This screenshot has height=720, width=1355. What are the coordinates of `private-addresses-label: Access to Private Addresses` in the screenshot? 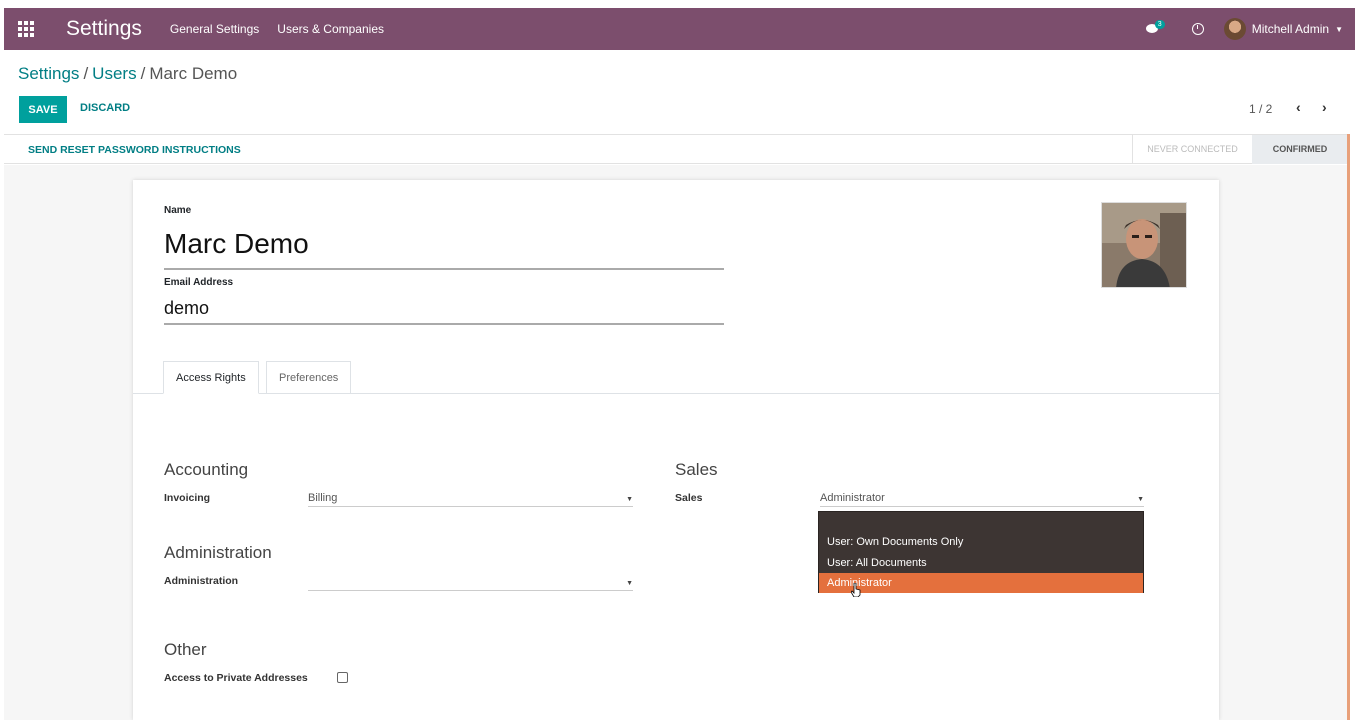 It's located at (236, 678).